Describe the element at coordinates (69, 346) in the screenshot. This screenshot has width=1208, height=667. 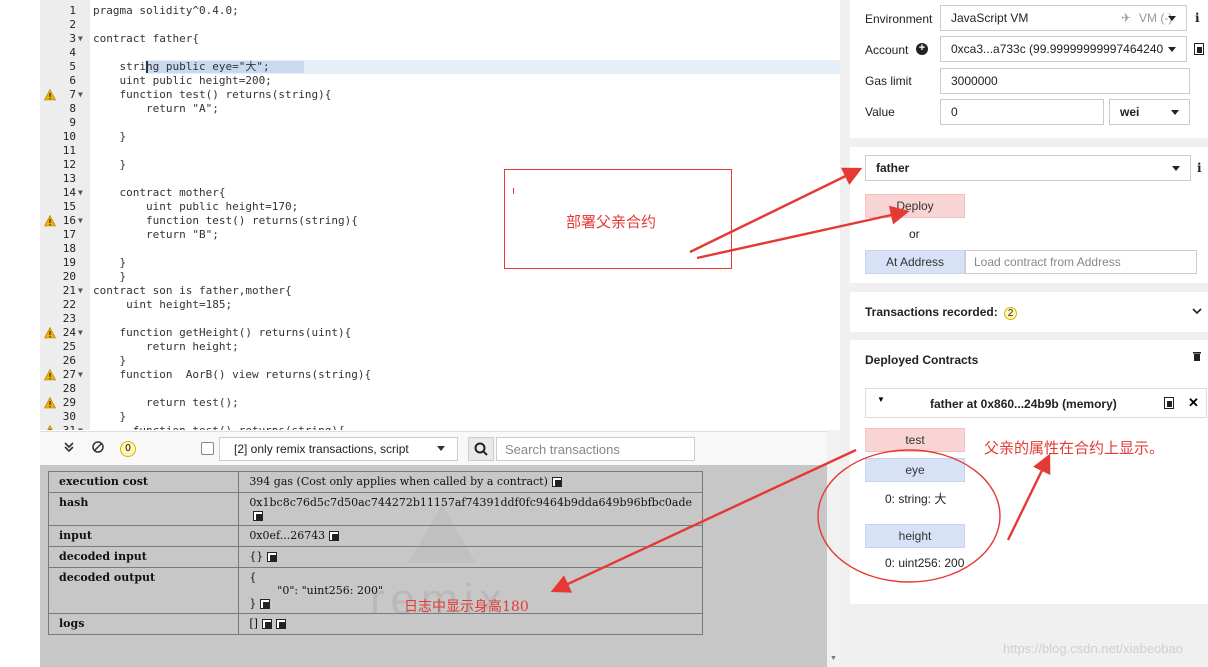
I see `line-number: 25` at that location.